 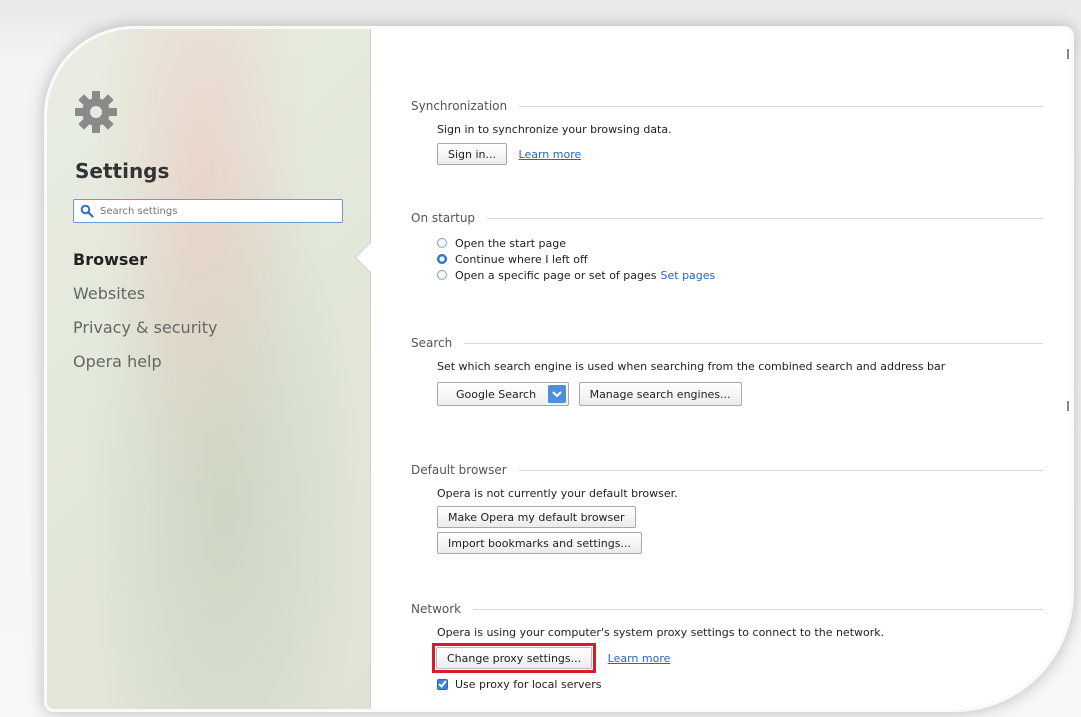 What do you see at coordinates (740, 684) in the screenshot?
I see `use-proxy-local-row: Use proxy for local servers` at bounding box center [740, 684].